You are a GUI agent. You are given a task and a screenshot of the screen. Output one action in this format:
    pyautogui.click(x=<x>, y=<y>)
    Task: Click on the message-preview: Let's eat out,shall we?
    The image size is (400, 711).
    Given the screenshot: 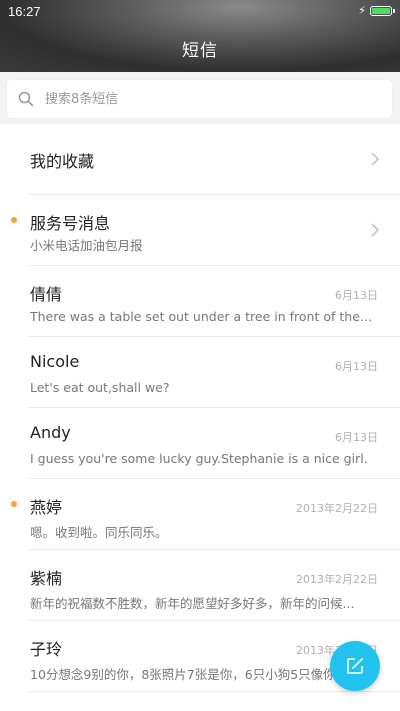 What is the action you would take?
    pyautogui.click(x=100, y=387)
    